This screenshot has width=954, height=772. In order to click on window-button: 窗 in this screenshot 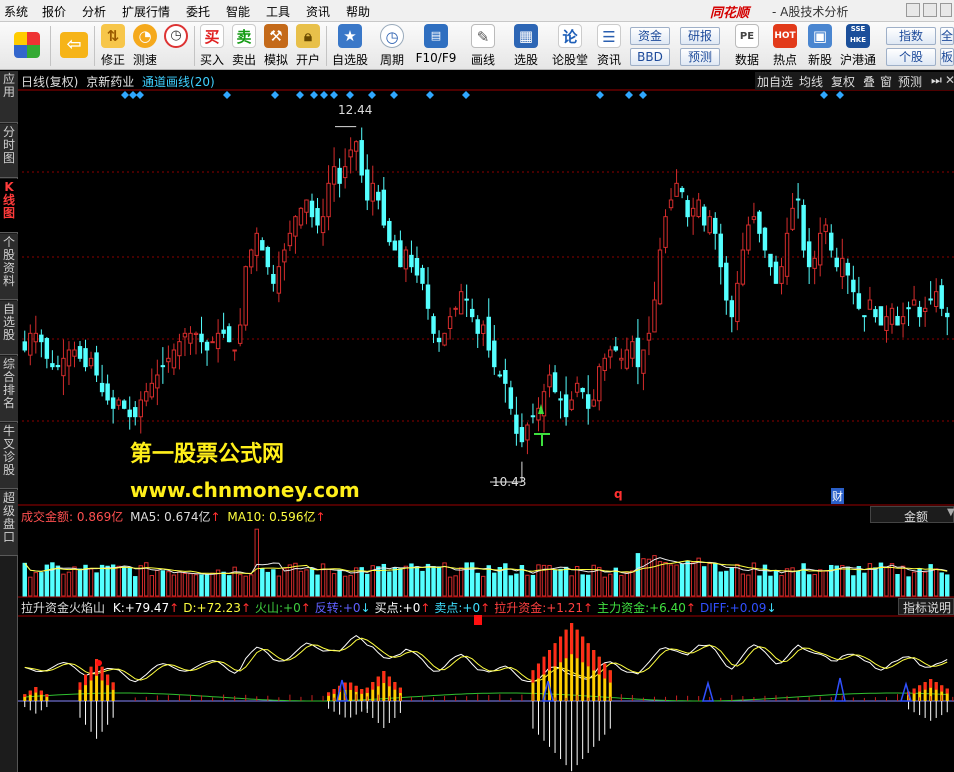, I will do `click(886, 81)`.